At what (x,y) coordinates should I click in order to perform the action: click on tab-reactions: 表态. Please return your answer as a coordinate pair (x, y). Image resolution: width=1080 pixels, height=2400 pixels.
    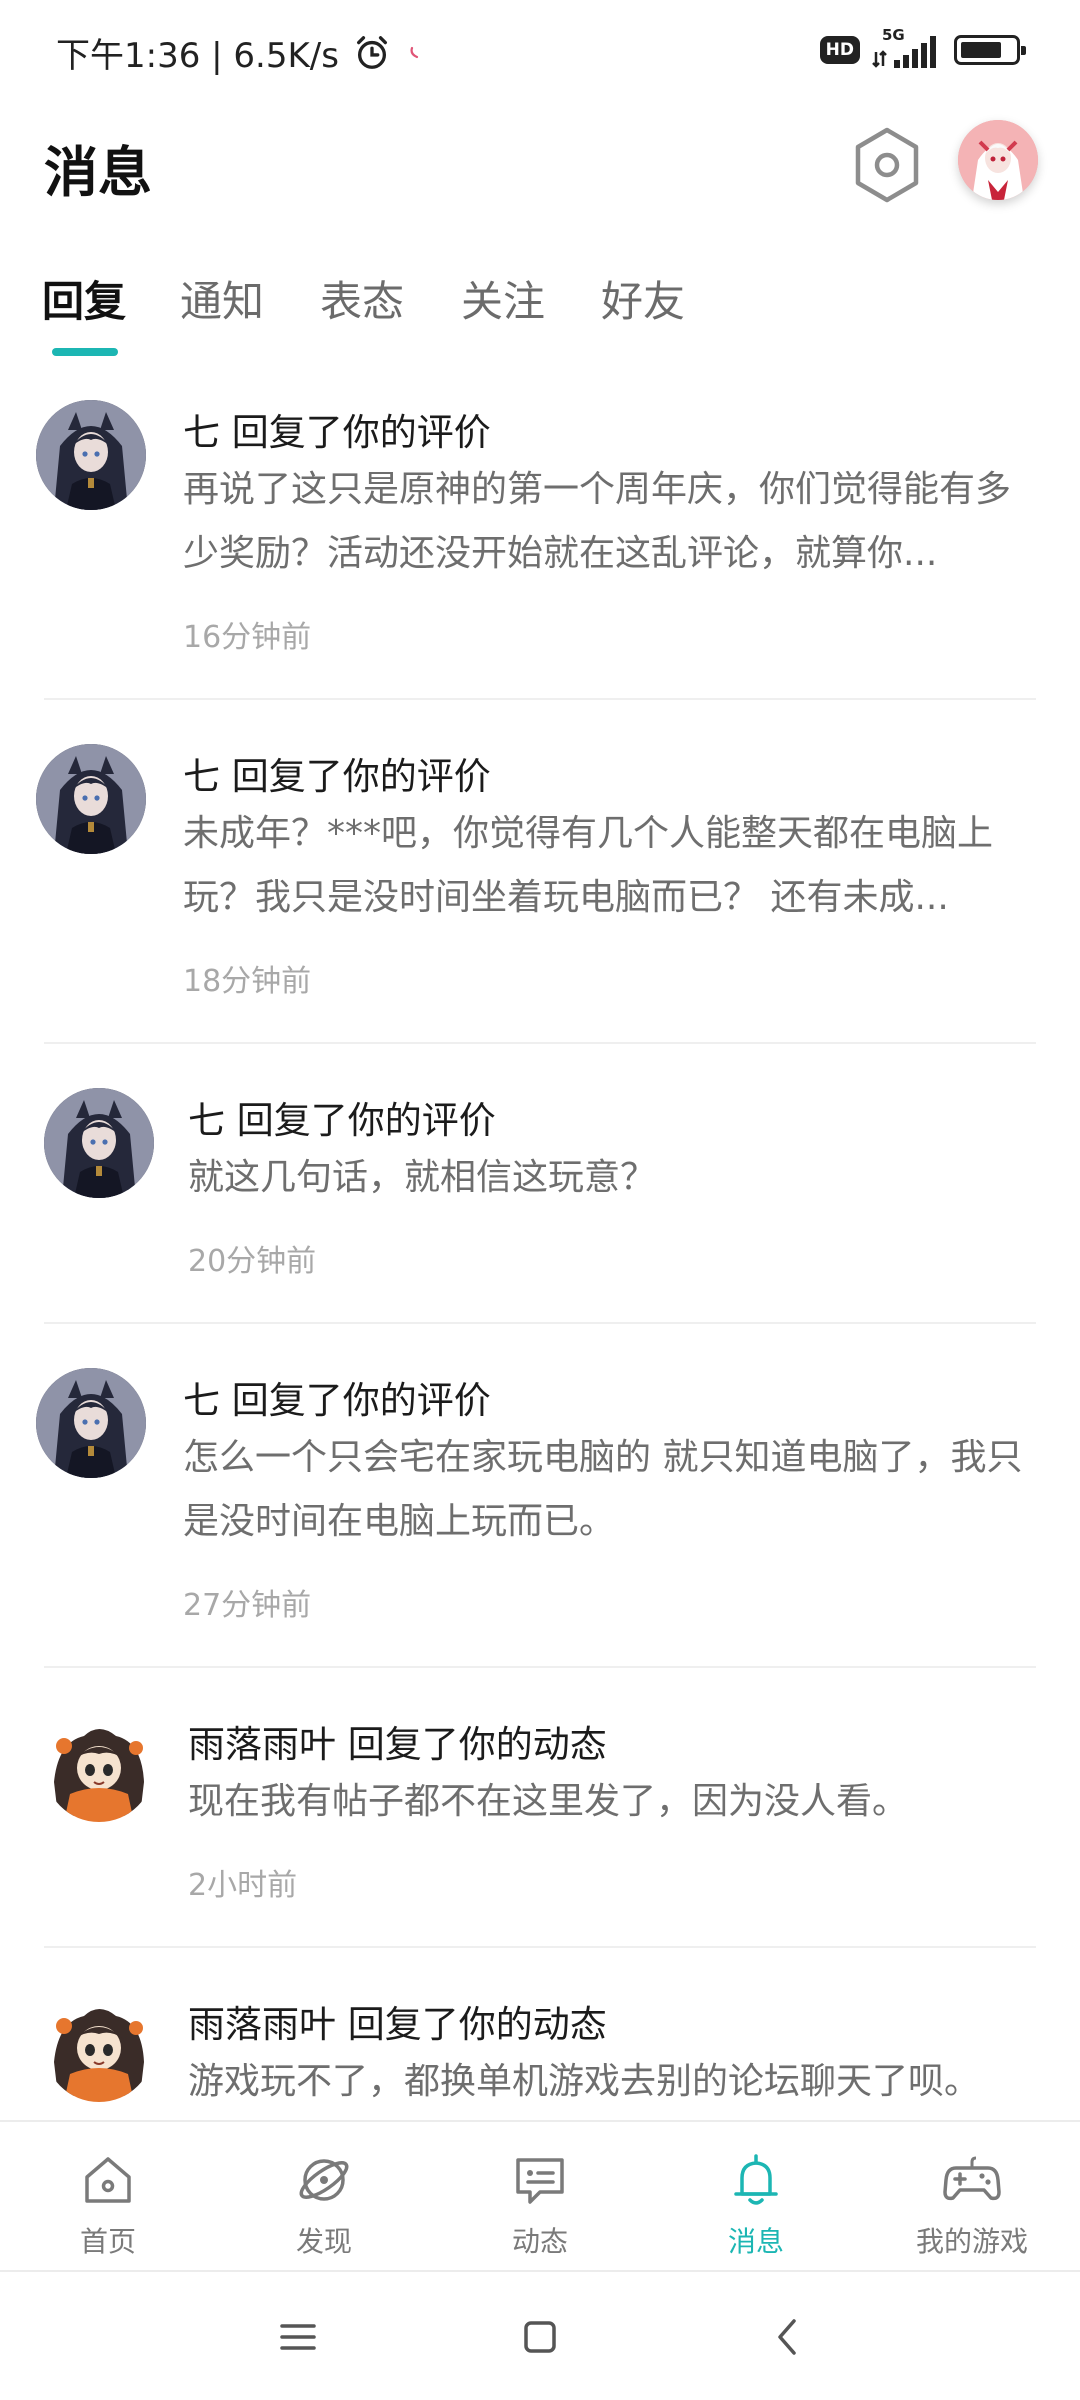
    Looking at the image, I should click on (362, 298).